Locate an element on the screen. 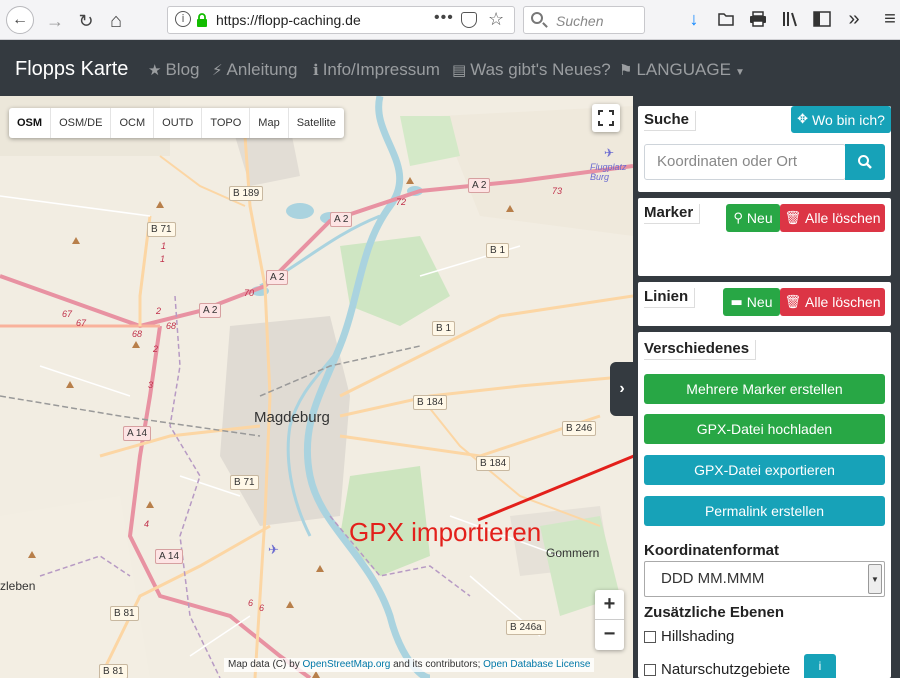 The width and height of the screenshot is (900, 678). url-text: https://flopp-caching.de is located at coordinates (288, 20).